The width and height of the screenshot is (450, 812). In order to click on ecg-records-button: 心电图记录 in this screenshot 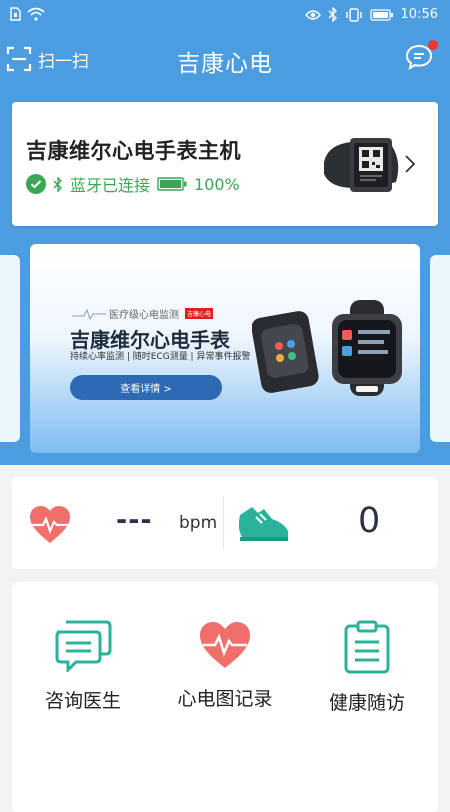, I will do `click(225, 665)`.